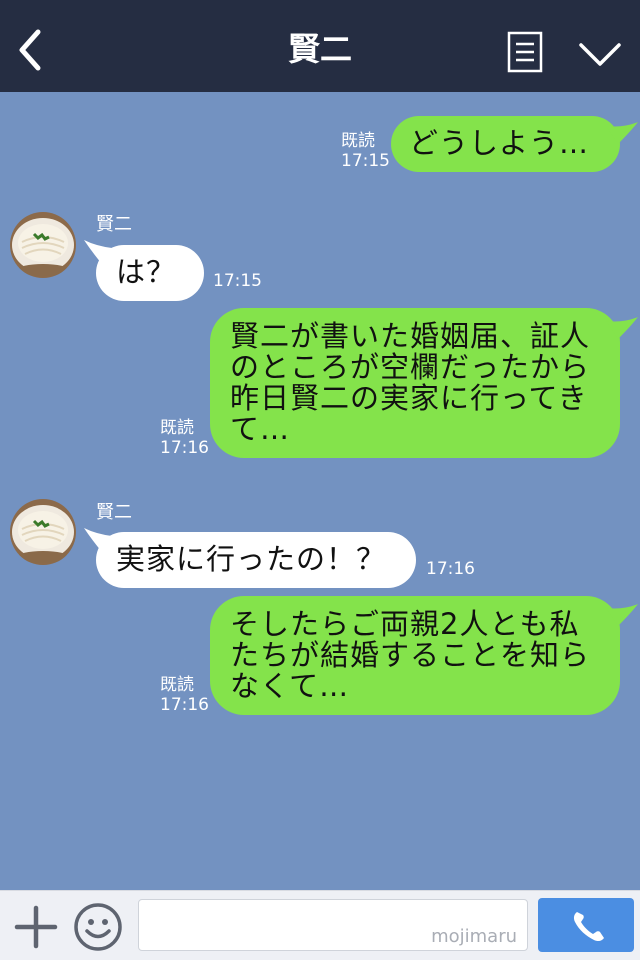 The image size is (640, 960). I want to click on message-line: のところが空欄だったから, so click(410, 367).